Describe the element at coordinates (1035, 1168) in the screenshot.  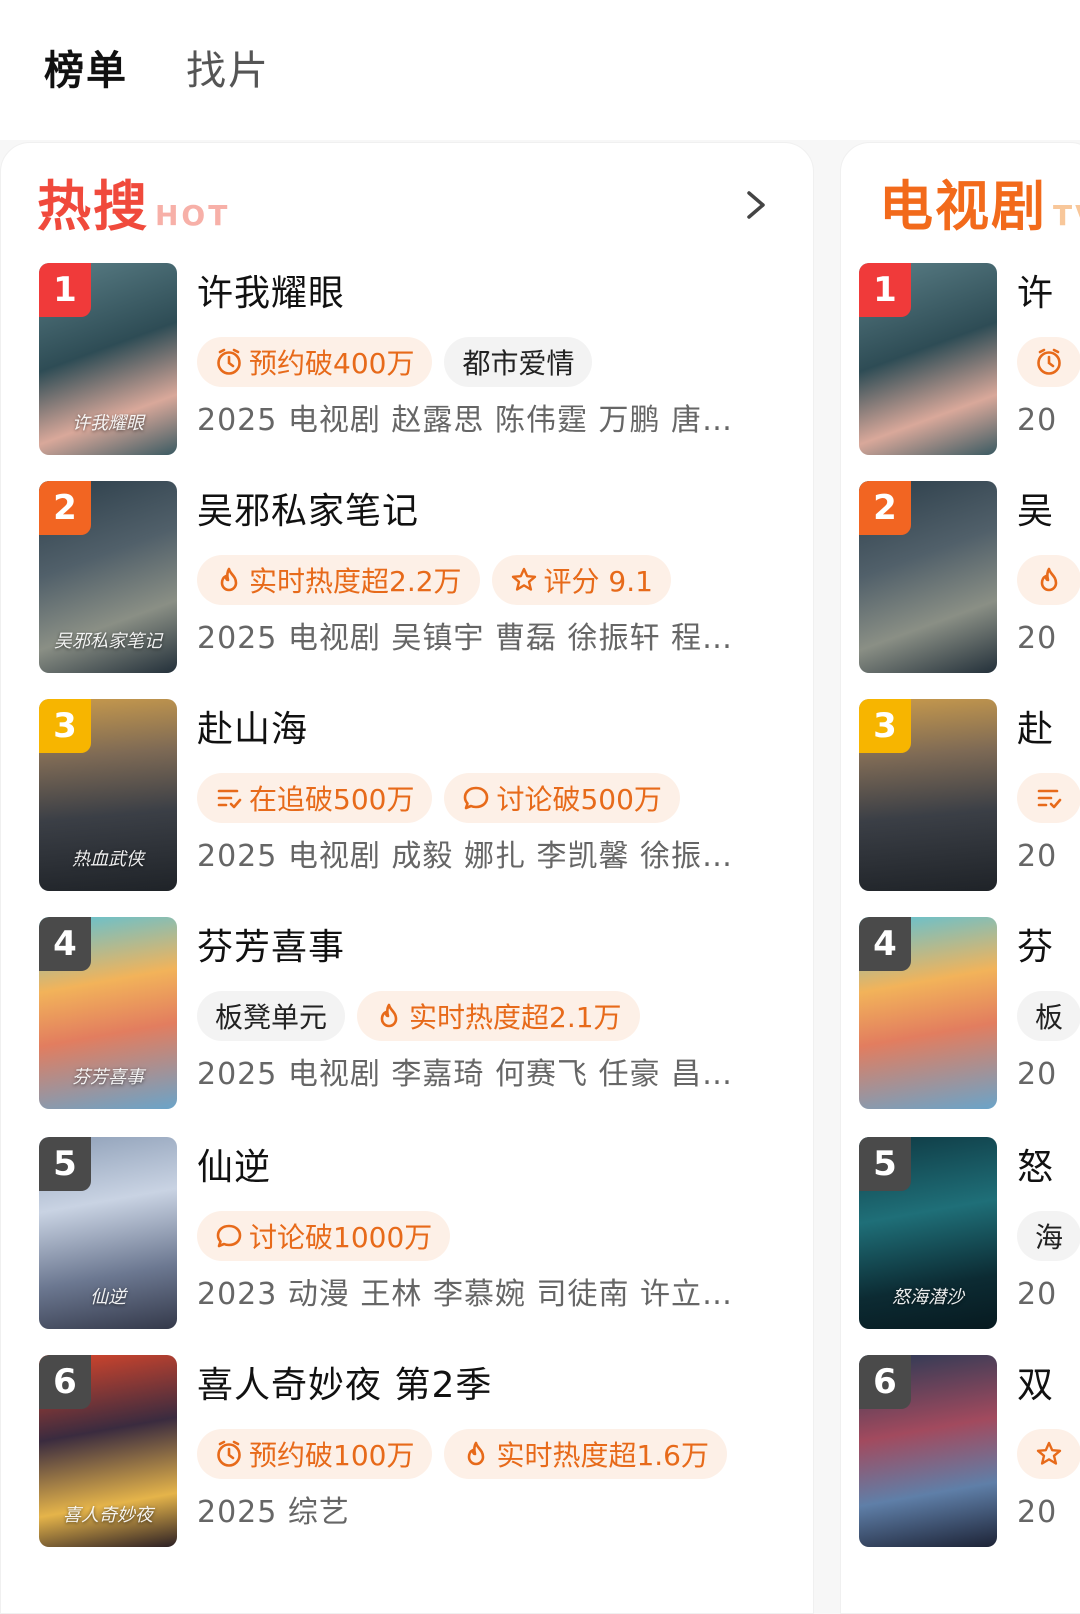
I see `item-title: 怒` at that location.